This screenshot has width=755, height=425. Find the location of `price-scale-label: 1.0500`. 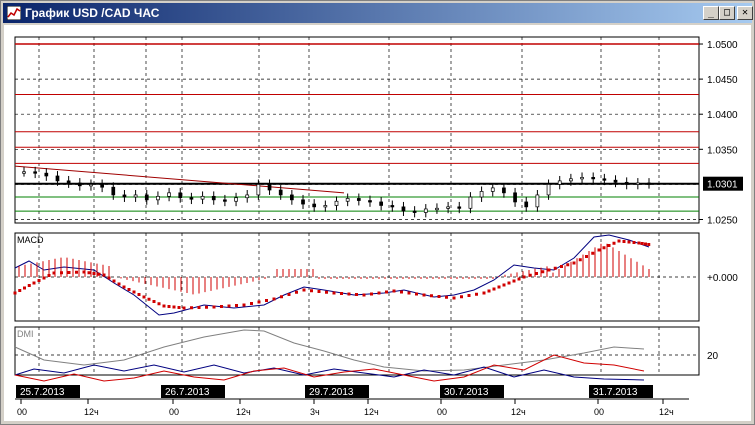

price-scale-label: 1.0500 is located at coordinates (722, 45).